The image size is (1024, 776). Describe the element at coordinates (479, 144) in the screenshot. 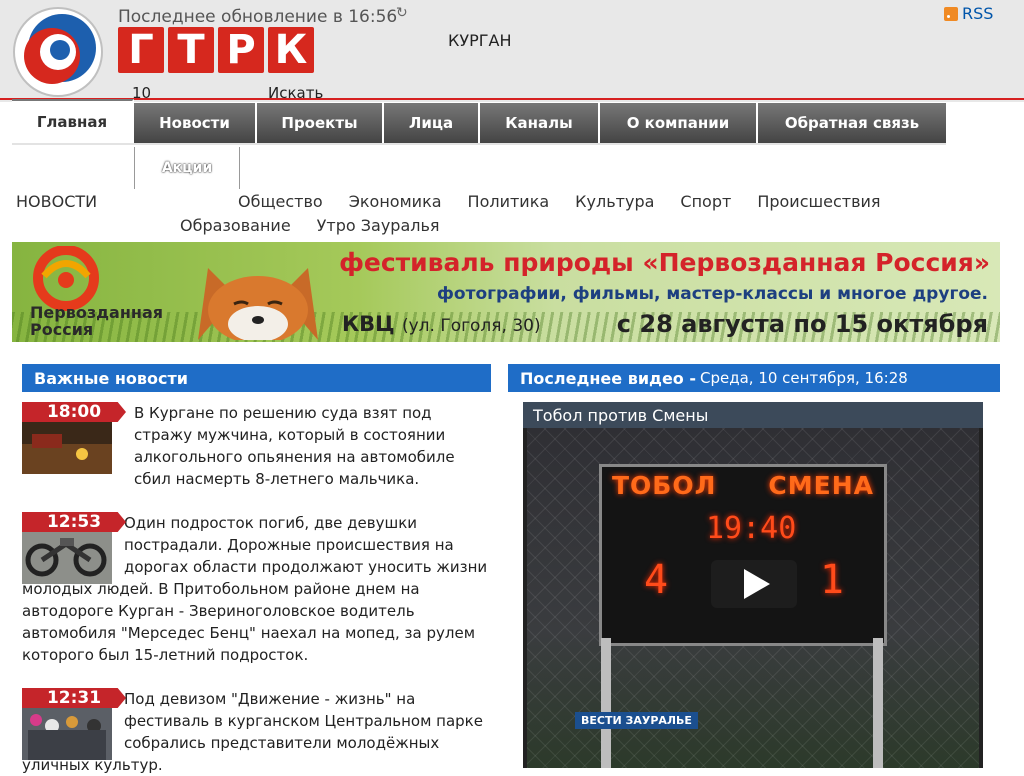

I see `nav-underline` at that location.